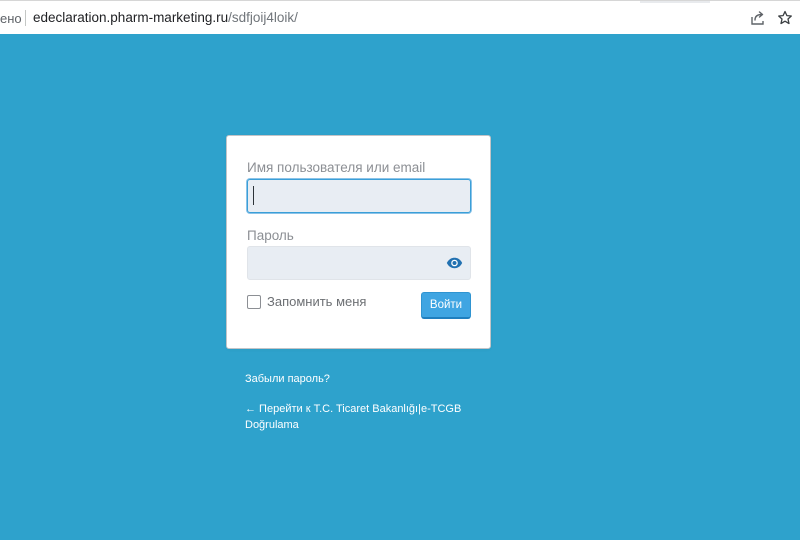 The image size is (800, 540). What do you see at coordinates (359, 263) in the screenshot?
I see `password-input` at bounding box center [359, 263].